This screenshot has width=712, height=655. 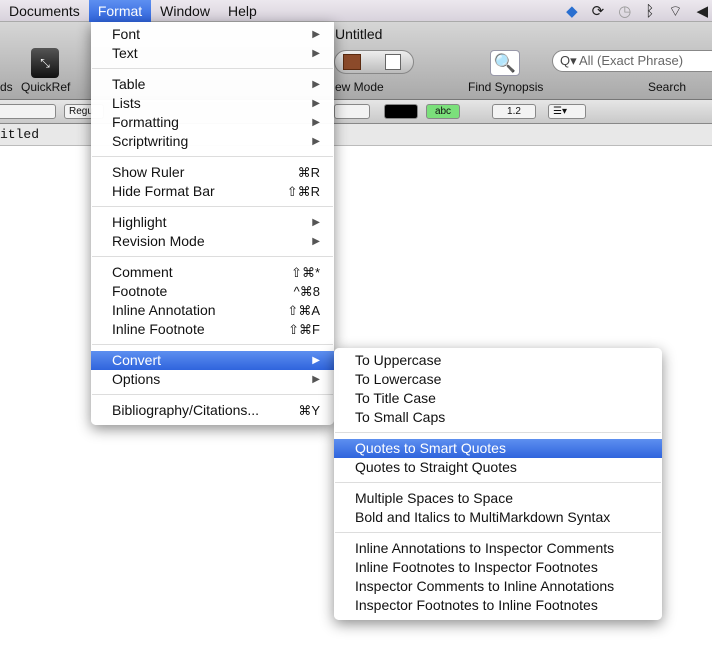 What do you see at coordinates (359, 87) in the screenshot?
I see `view-mode-label: ew Mode` at bounding box center [359, 87].